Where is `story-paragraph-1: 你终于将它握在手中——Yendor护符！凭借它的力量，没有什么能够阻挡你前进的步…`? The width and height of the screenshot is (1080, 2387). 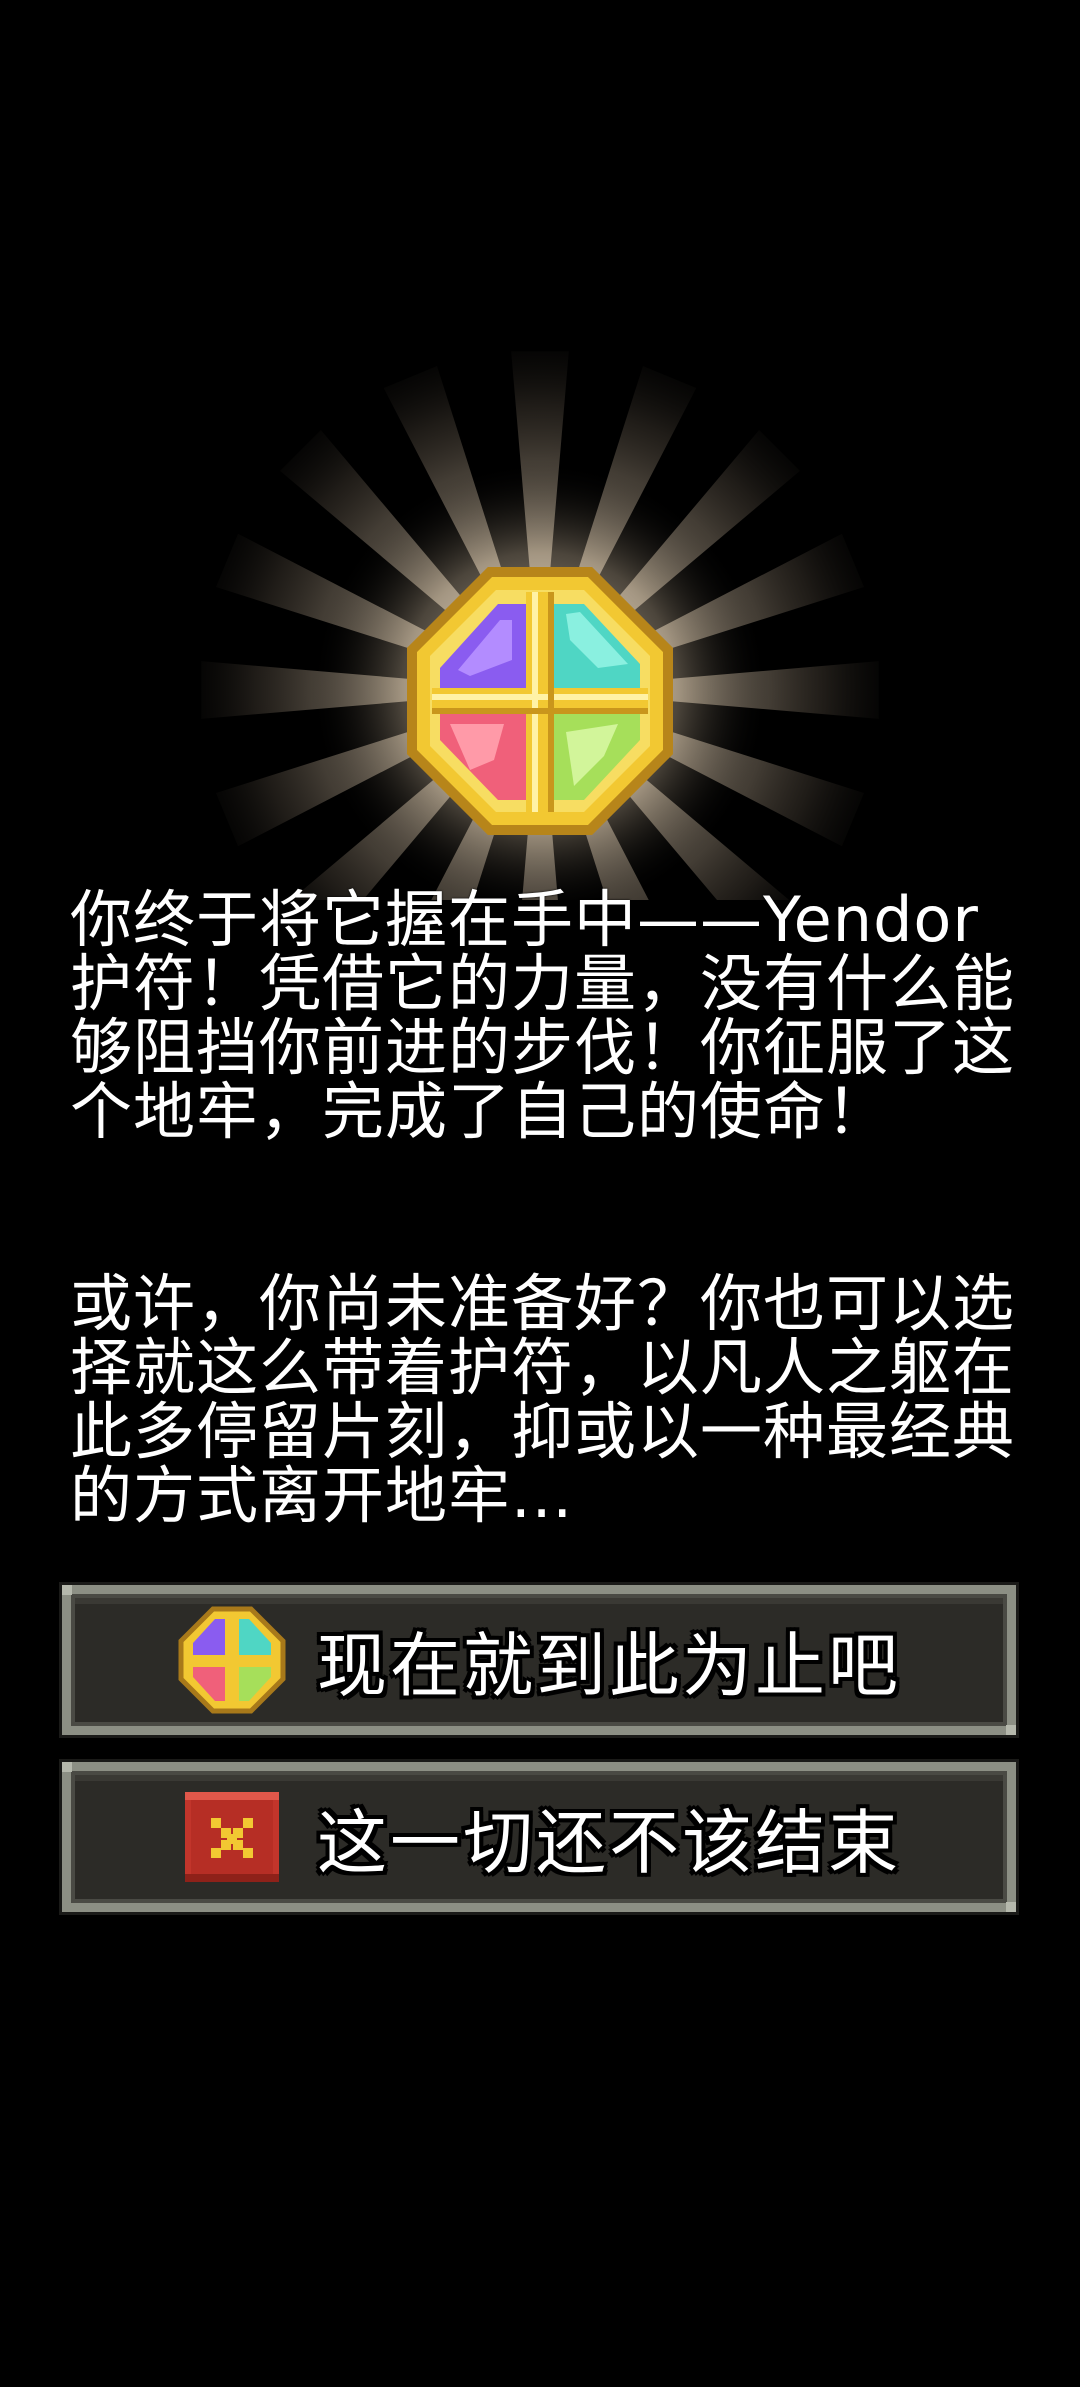
story-paragraph-1: 你终于将它握在手中——Yendor护符！凭借它的力量，没有什么能够阻挡你前进的步… is located at coordinates (543, 1015).